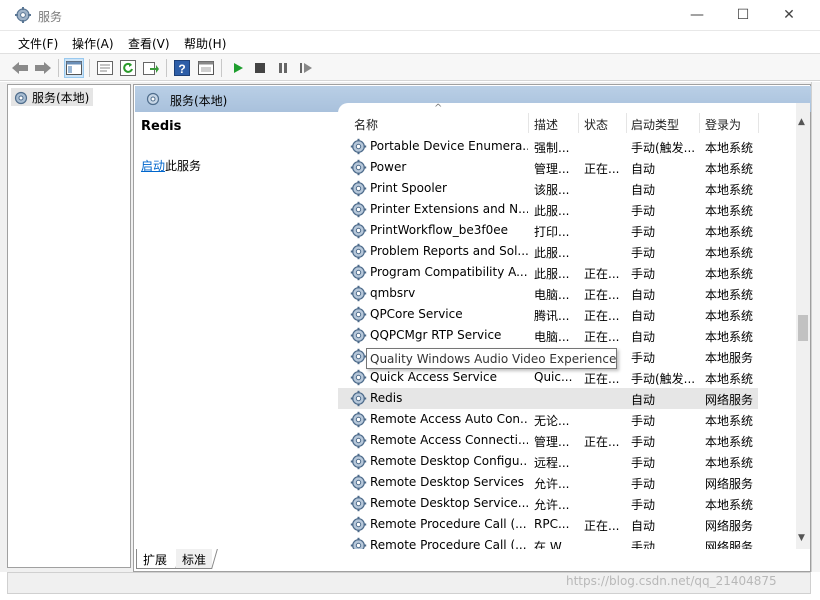  Describe the element at coordinates (548, 398) in the screenshot. I see `service-row: Redis 自动 网络服务` at that location.